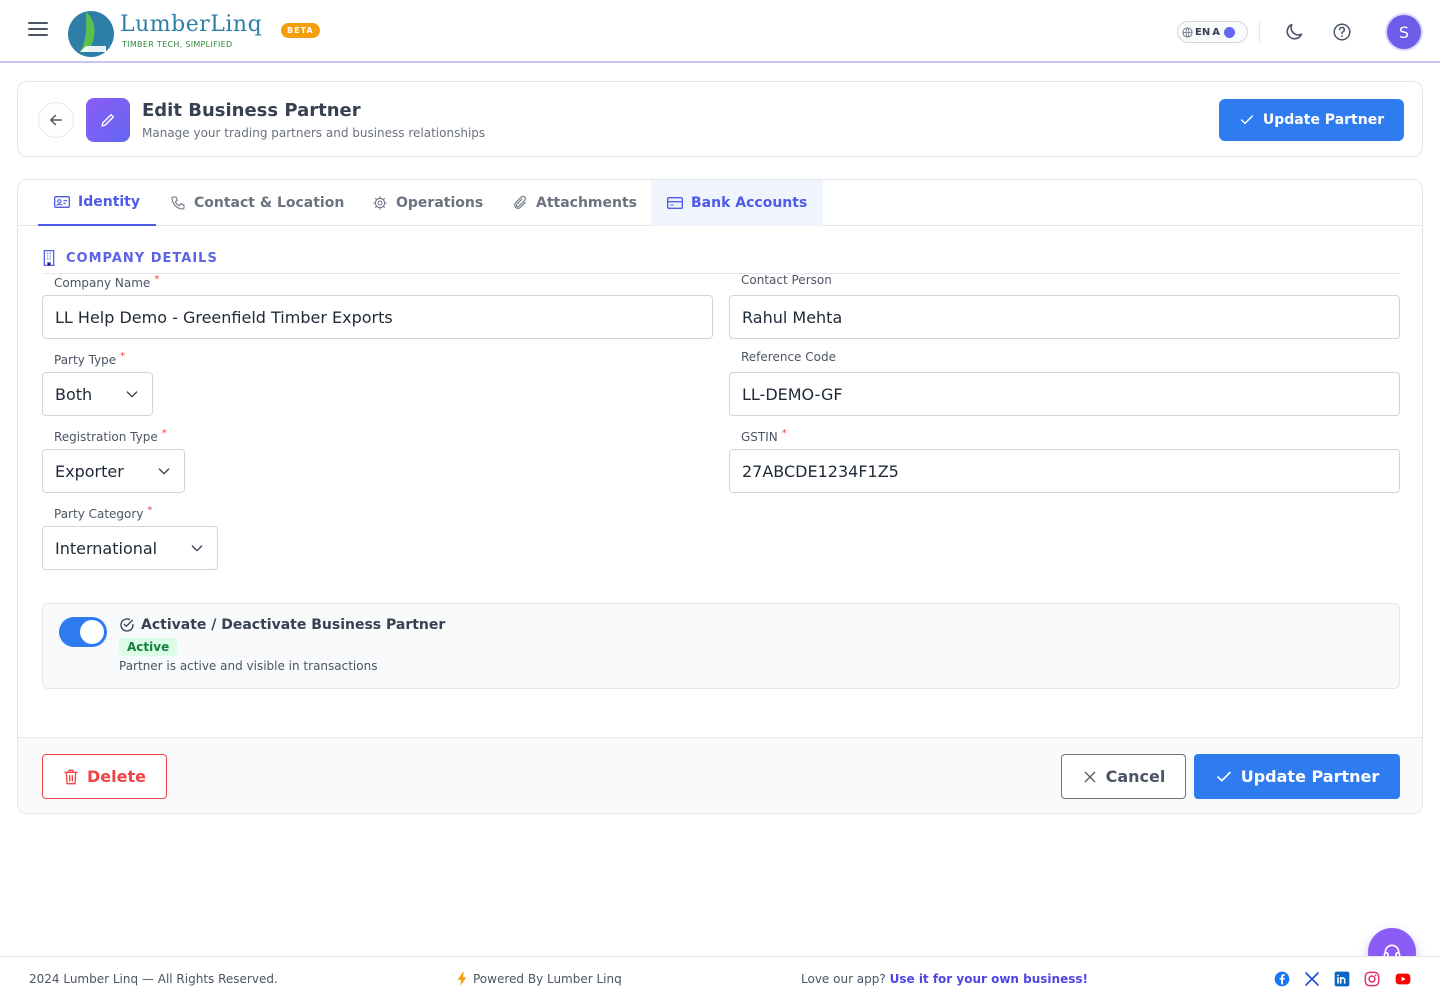 The image size is (1440, 1000). What do you see at coordinates (462, 979) in the screenshot?
I see `lightning-icon` at bounding box center [462, 979].